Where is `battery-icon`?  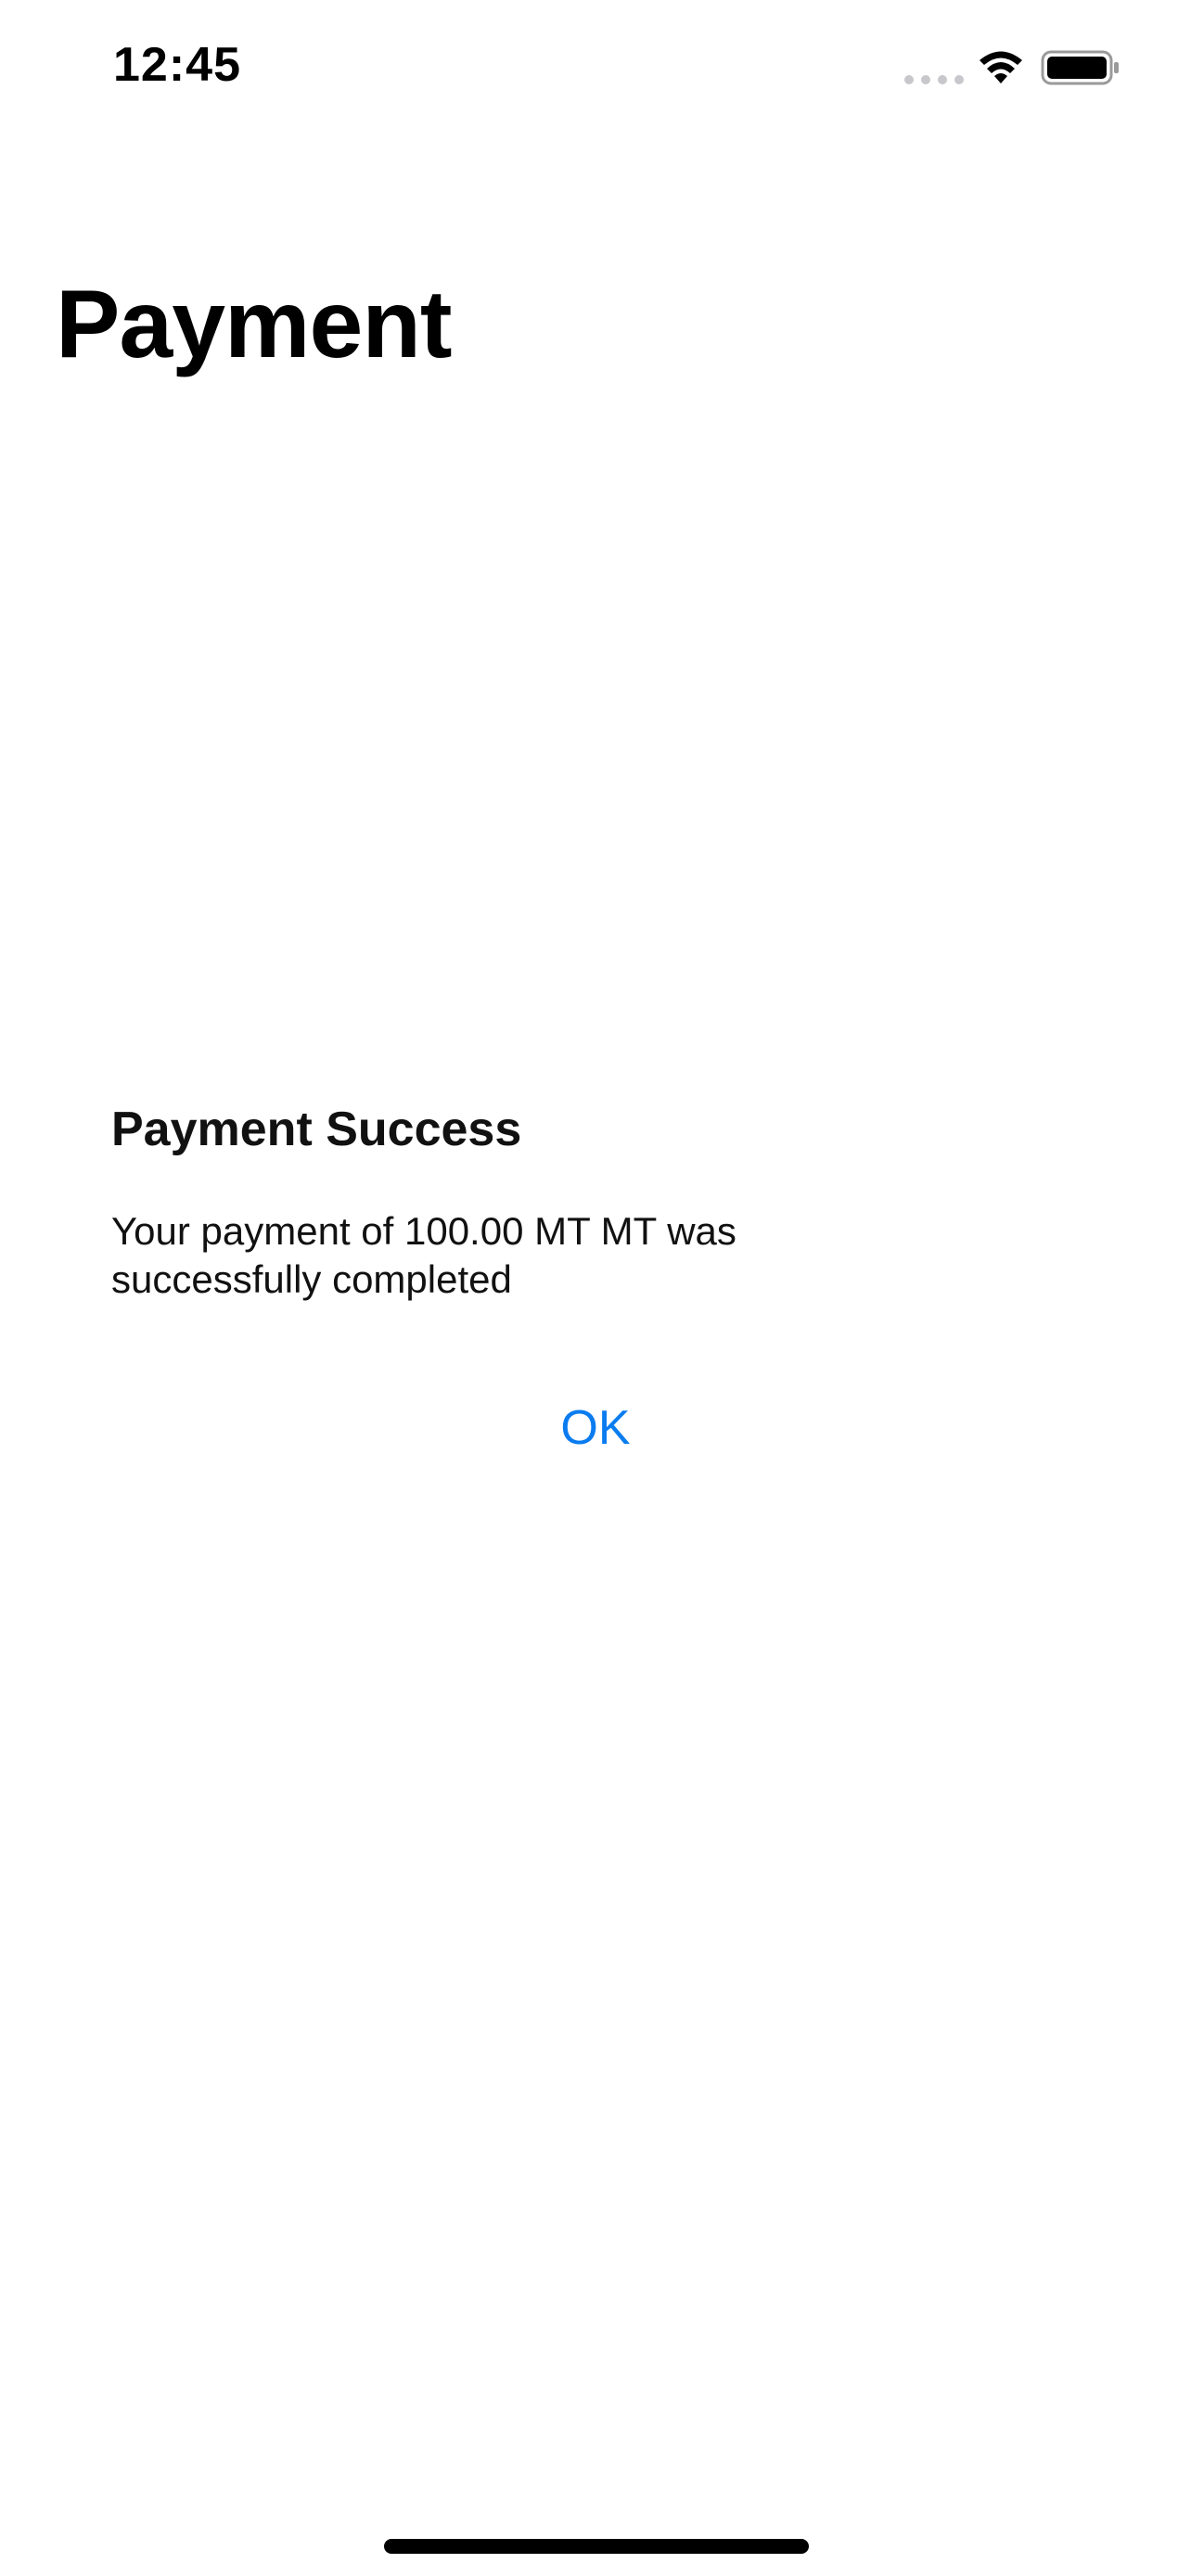
battery-icon is located at coordinates (1080, 67).